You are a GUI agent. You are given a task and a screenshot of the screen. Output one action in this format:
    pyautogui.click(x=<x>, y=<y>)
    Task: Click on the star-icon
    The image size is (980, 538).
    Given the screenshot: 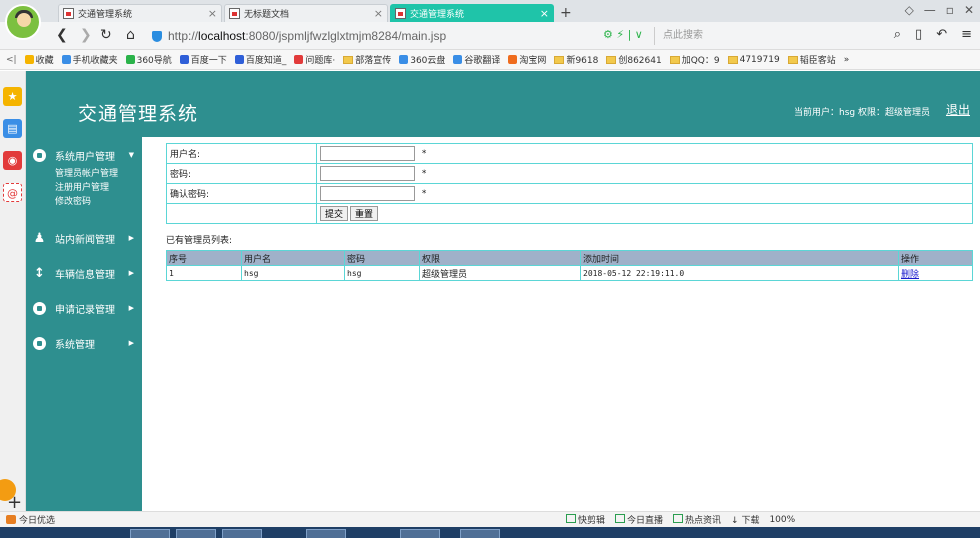 What is the action you would take?
    pyautogui.click(x=29, y=59)
    